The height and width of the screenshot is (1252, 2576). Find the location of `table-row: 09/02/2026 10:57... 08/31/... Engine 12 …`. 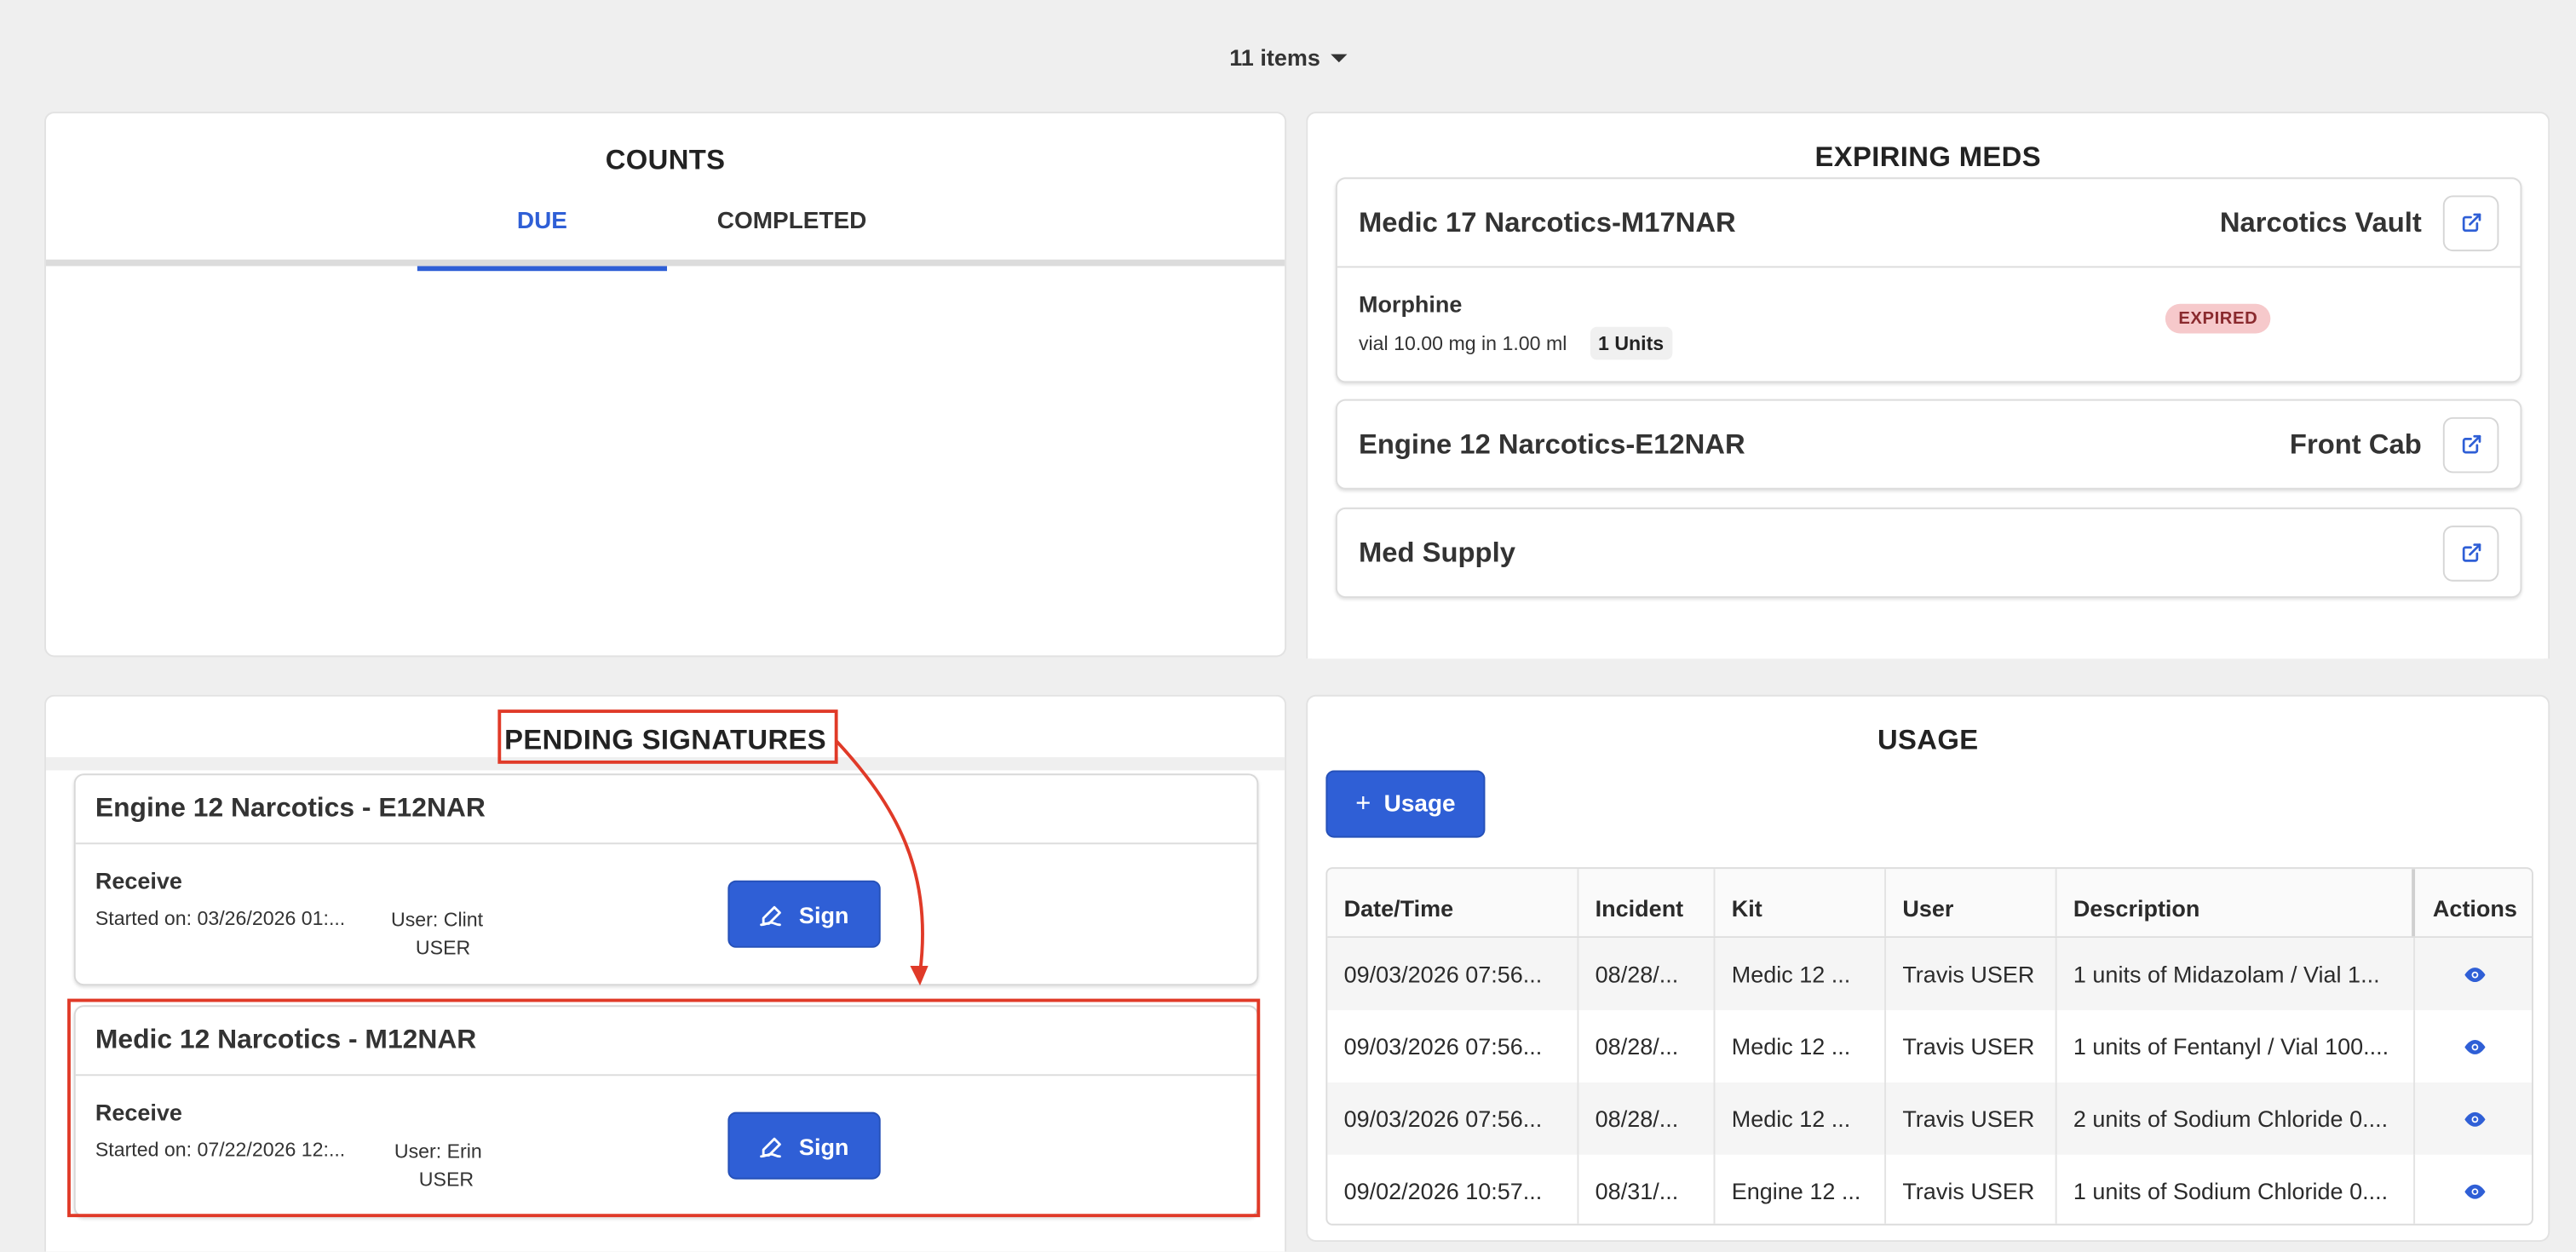

table-row: 09/02/2026 10:57... 08/31/... Engine 12 … is located at coordinates (1930, 1189).